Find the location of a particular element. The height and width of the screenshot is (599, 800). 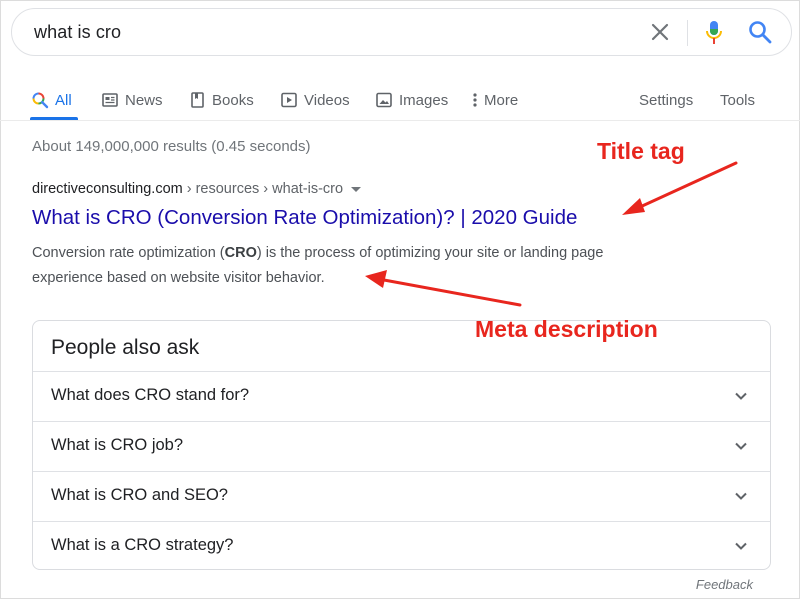

result-breadcrumb: › resources › what-is-cro is located at coordinates (263, 189).